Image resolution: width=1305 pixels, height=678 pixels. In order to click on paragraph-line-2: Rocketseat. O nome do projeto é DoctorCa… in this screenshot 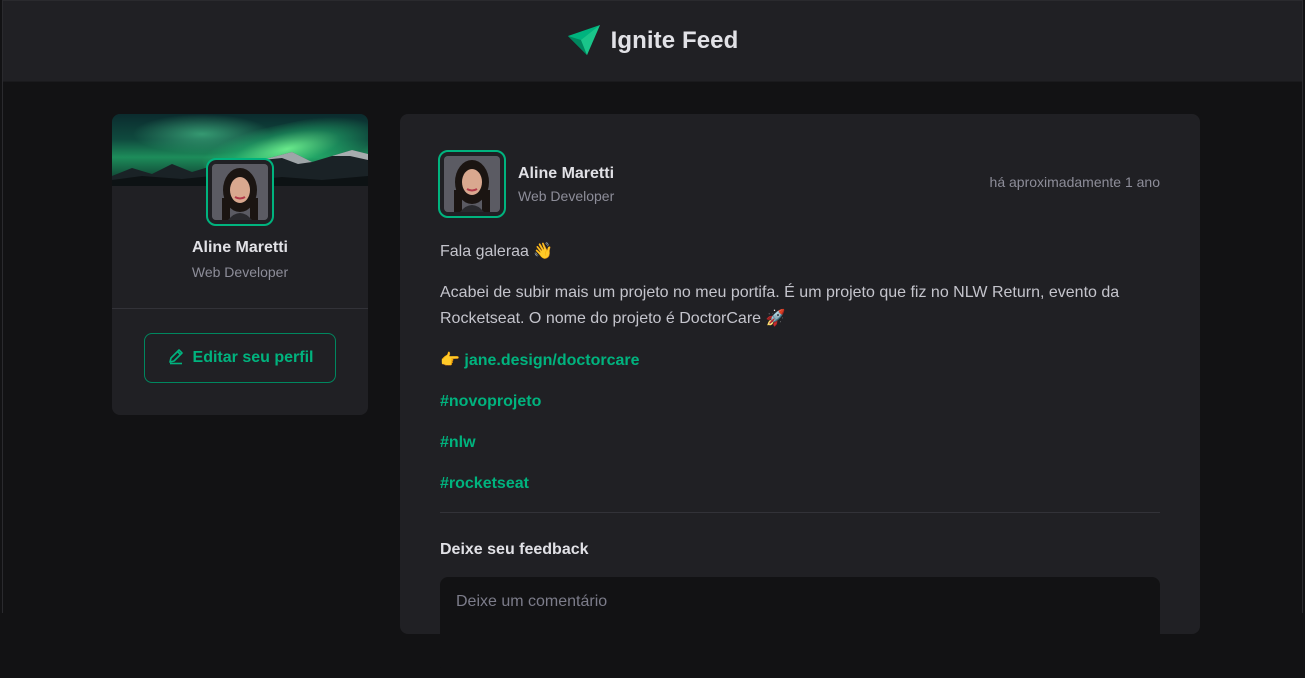, I will do `click(601, 318)`.